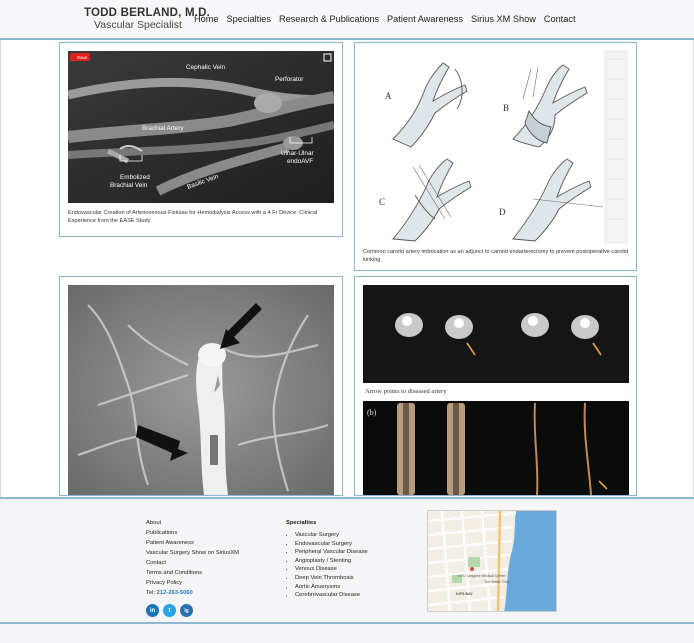 The width and height of the screenshot is (694, 643). What do you see at coordinates (192, 553) in the screenshot?
I see `footer-link-siriusxm: Vascular Surgery Show on SiriusXM` at bounding box center [192, 553].